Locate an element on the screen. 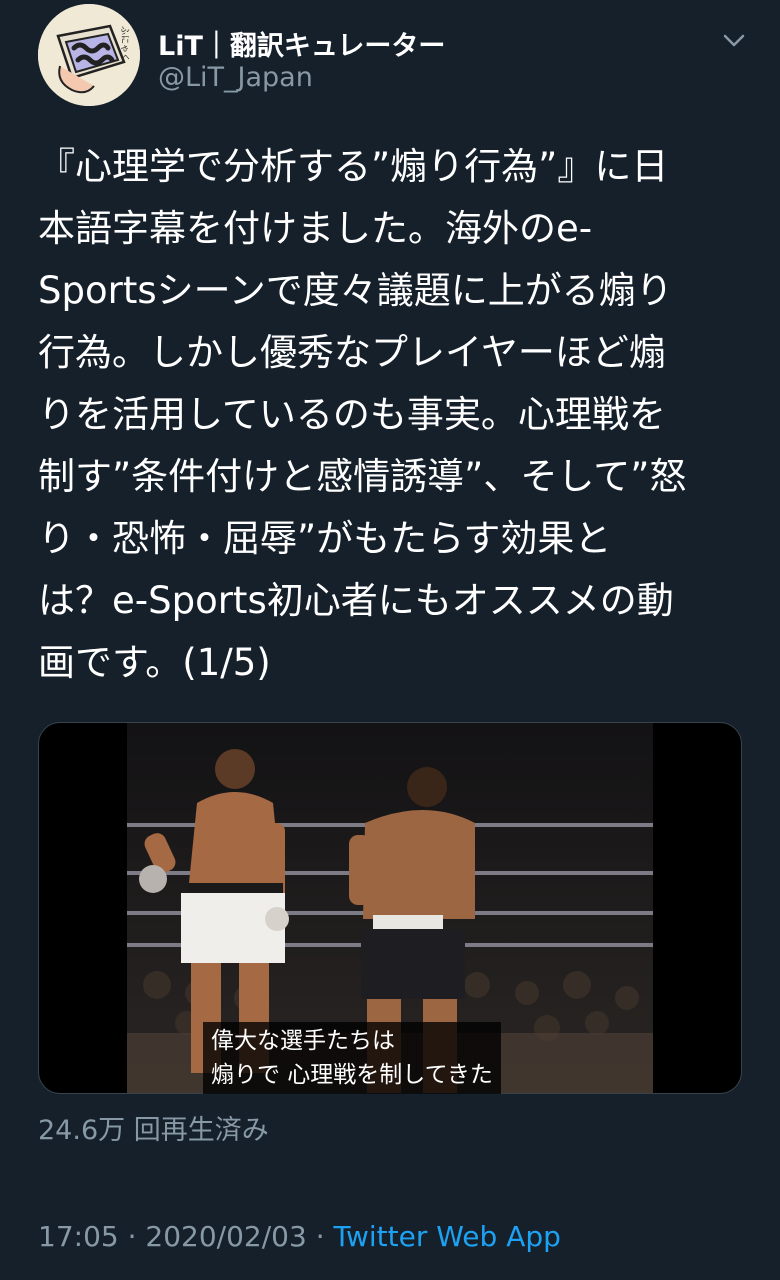 This screenshot has width=780, height=1280. subtitle-line: 煽りで 心理戦を制してきた is located at coordinates (352, 1075).